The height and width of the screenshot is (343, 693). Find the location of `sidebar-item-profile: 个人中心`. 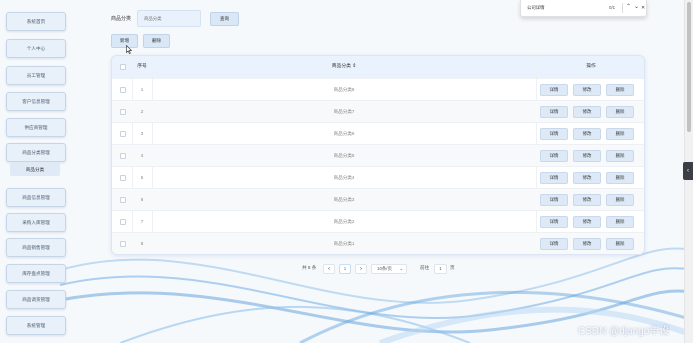

sidebar-item-profile: 个人中心 is located at coordinates (36, 48).